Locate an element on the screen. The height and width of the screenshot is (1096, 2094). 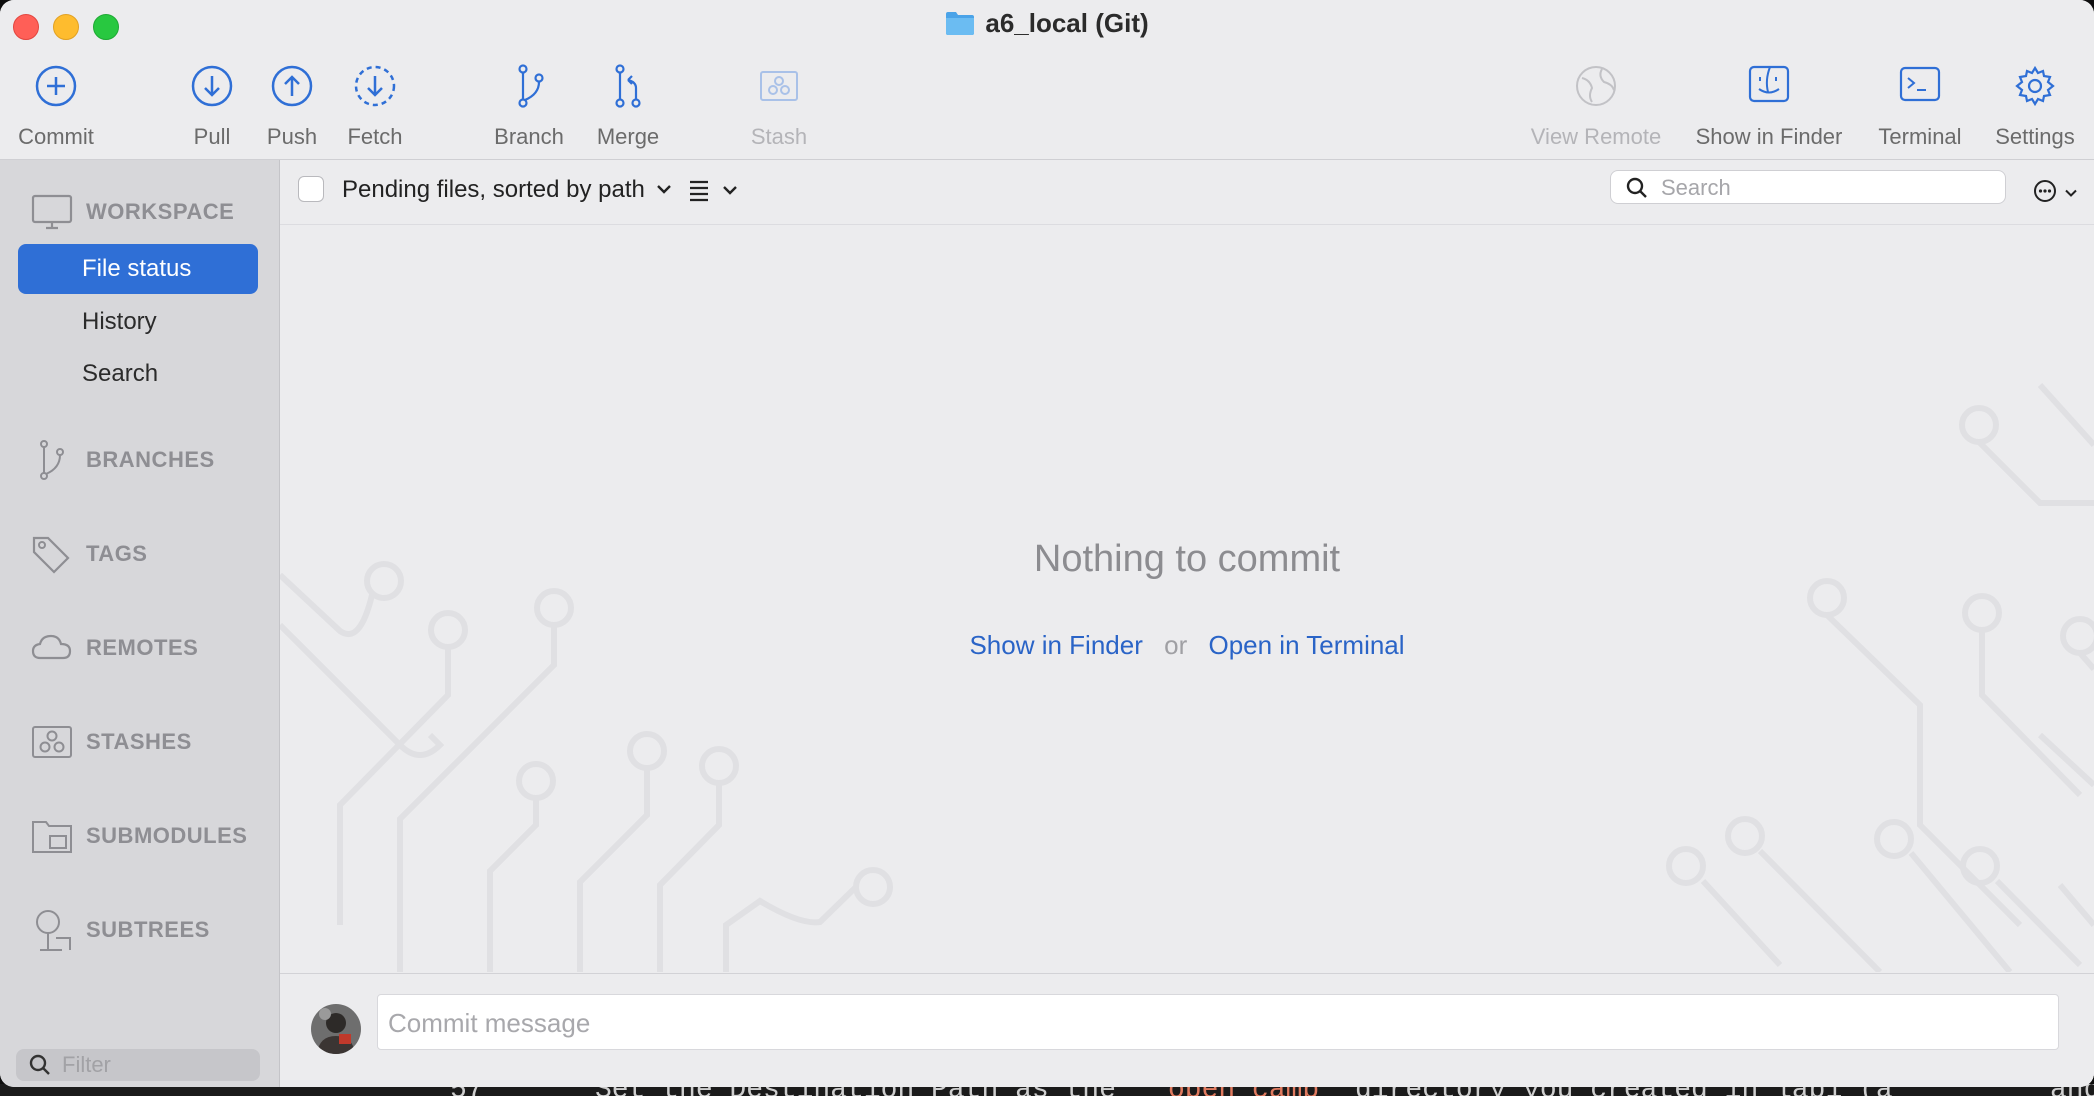
avatar is located at coordinates (336, 1029).